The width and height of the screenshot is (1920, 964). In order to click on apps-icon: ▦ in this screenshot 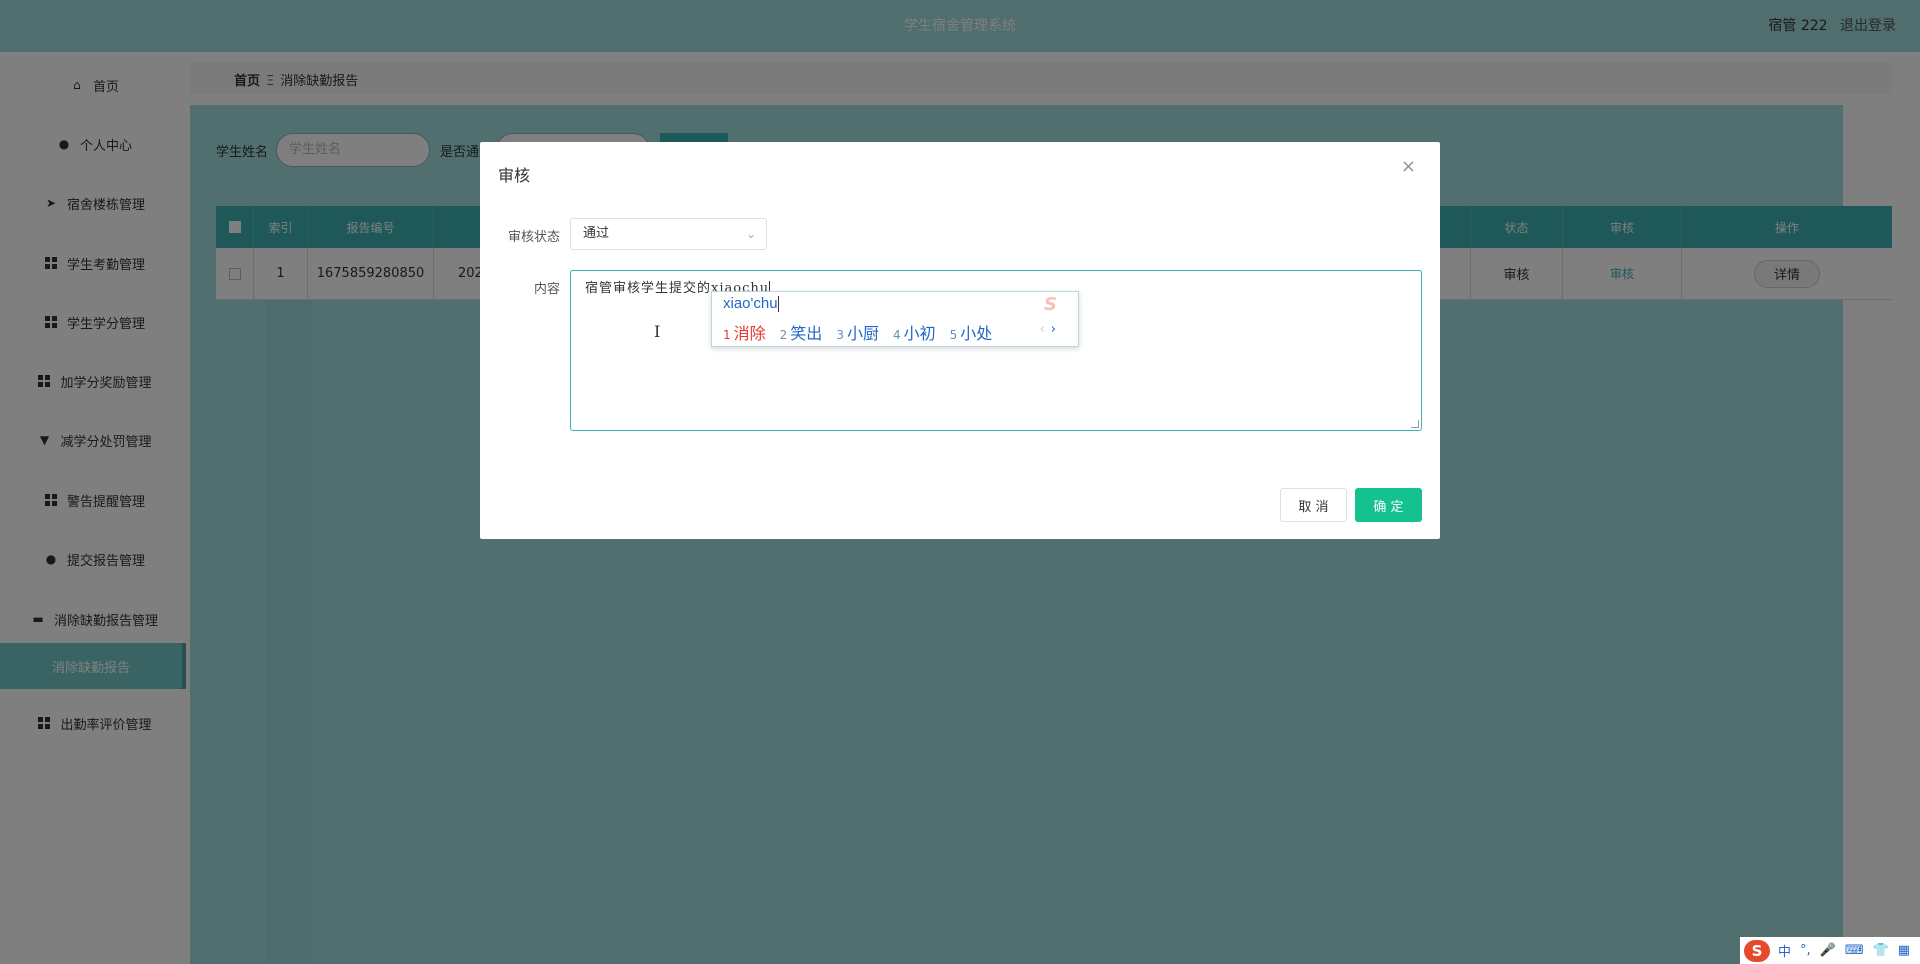, I will do `click(1904, 950)`.